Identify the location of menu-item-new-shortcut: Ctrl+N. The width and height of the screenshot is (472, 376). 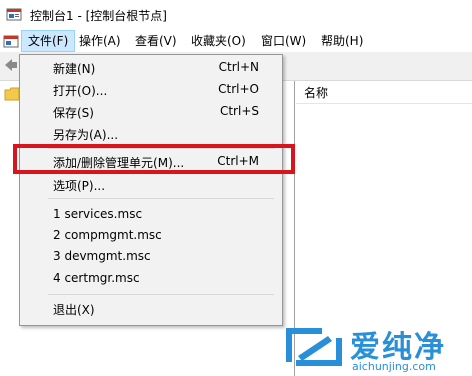
(238, 67).